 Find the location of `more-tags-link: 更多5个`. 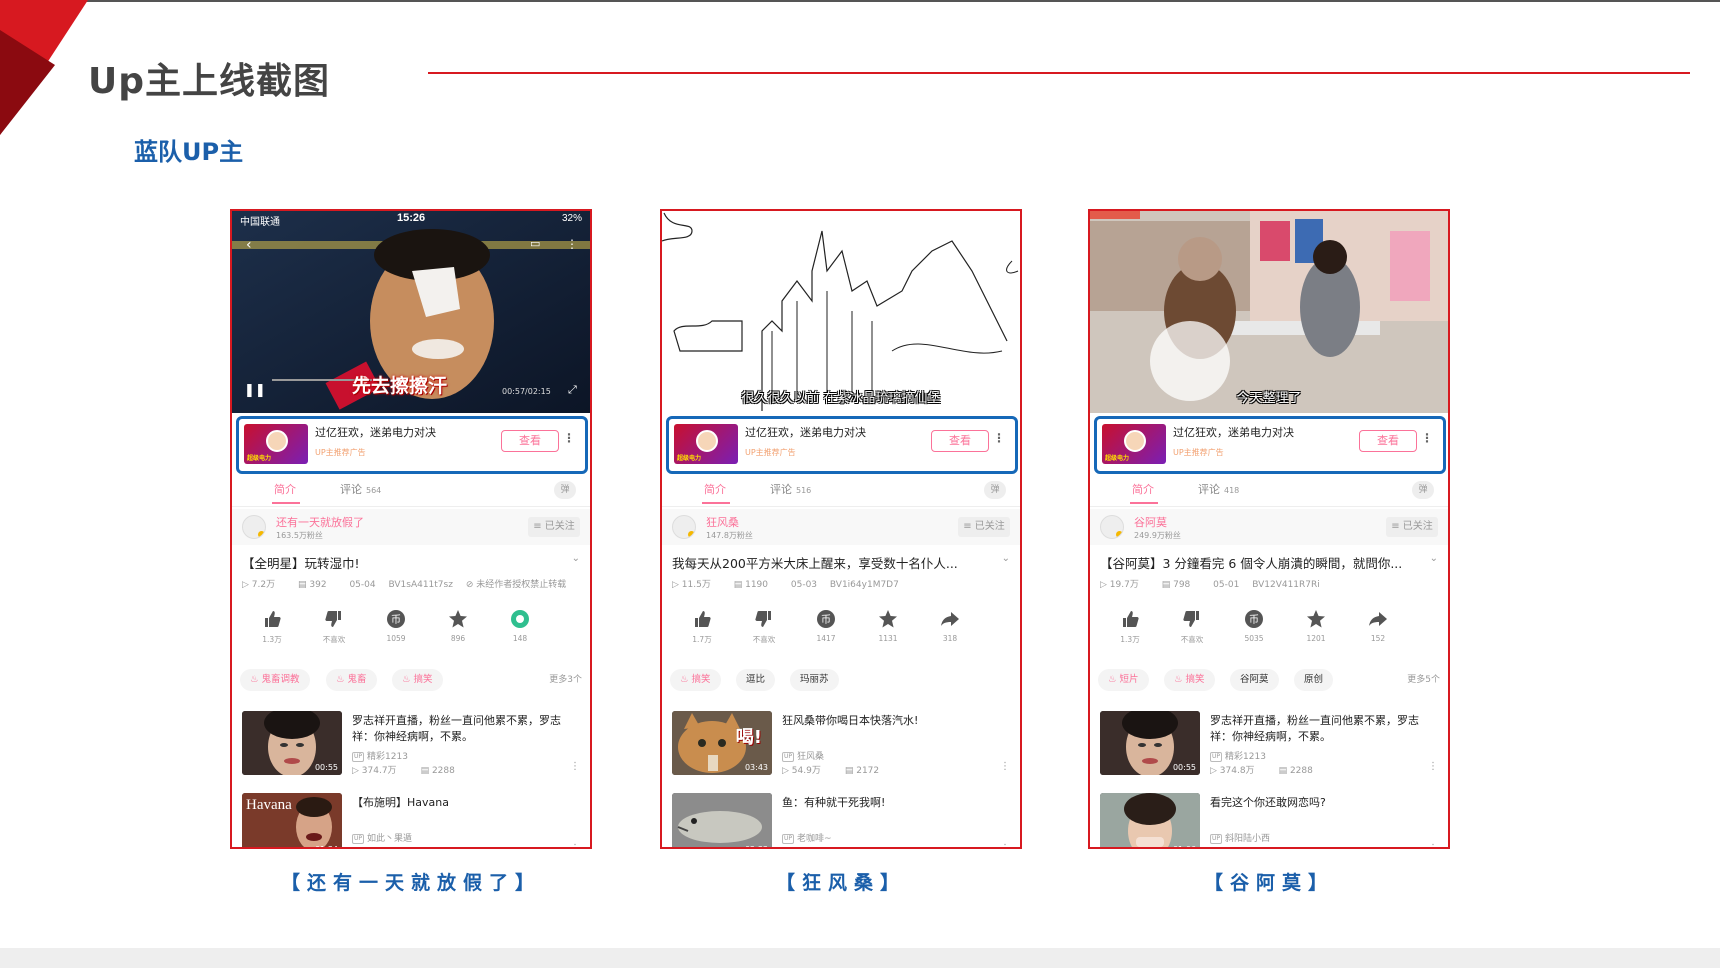

more-tags-link: 更多5个 is located at coordinates (1423, 678).